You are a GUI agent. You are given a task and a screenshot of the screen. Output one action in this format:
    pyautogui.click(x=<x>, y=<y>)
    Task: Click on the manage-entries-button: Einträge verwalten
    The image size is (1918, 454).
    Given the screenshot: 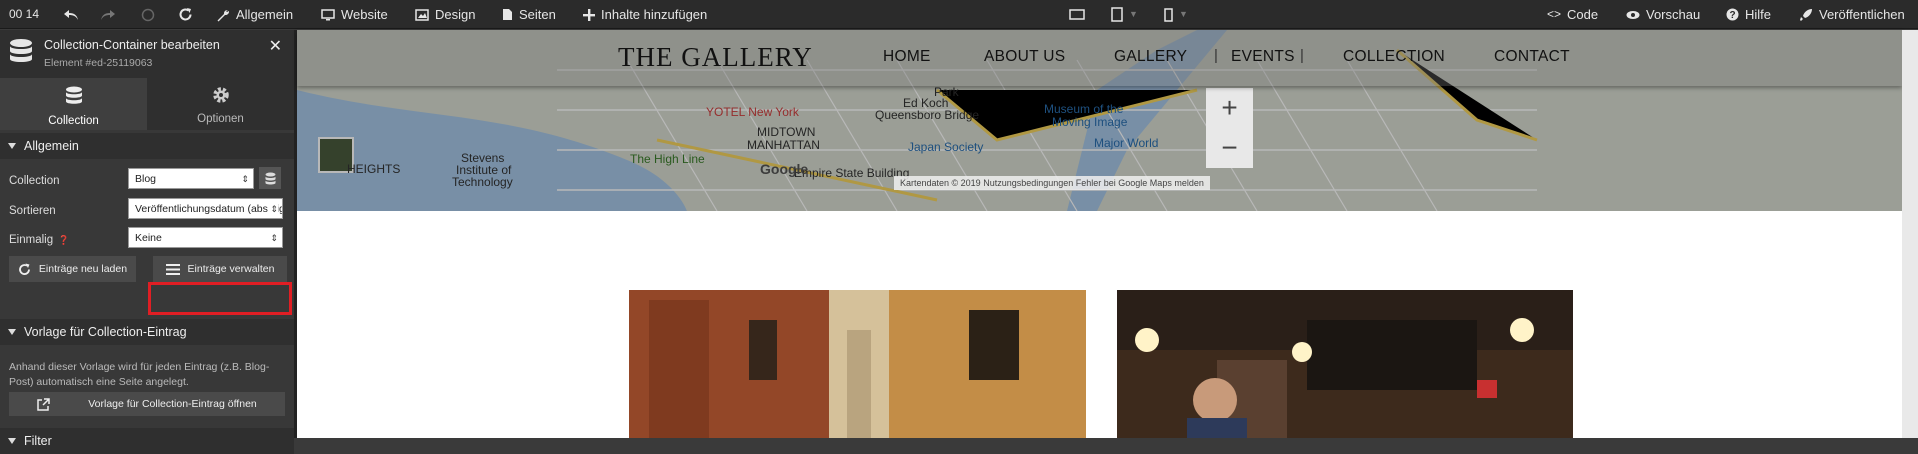 What is the action you would take?
    pyautogui.click(x=220, y=269)
    